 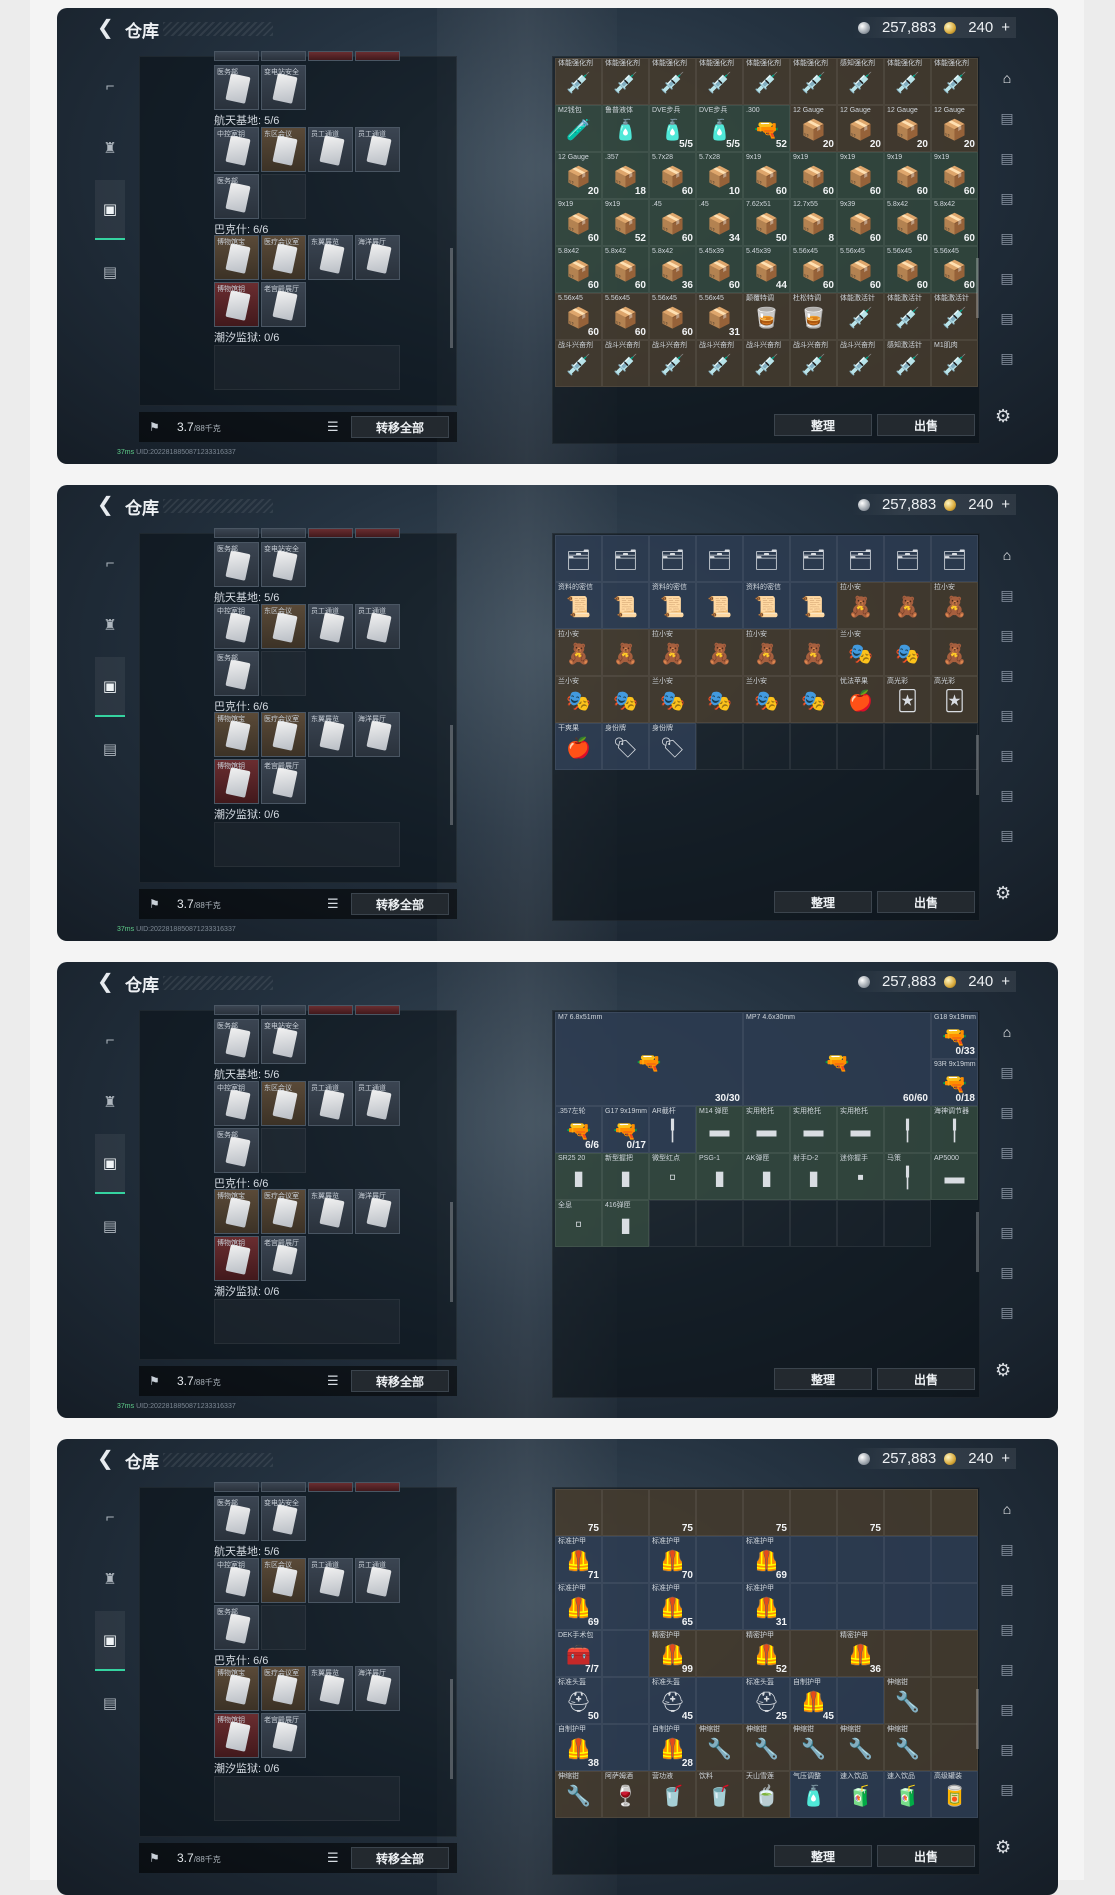 I want to click on key-slot: 员工通道, so click(x=377, y=626).